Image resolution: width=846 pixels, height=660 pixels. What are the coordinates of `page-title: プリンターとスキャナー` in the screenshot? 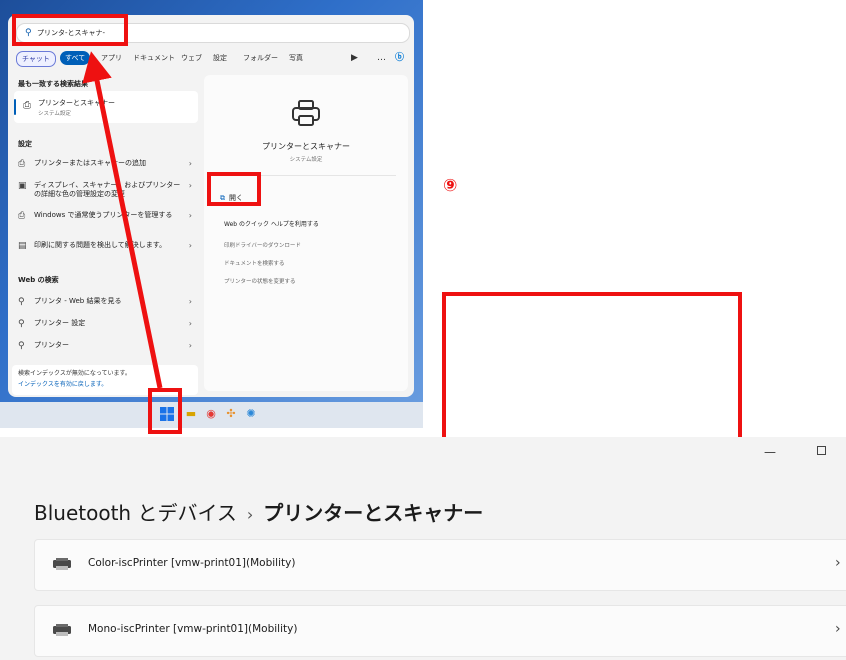 It's located at (373, 513).